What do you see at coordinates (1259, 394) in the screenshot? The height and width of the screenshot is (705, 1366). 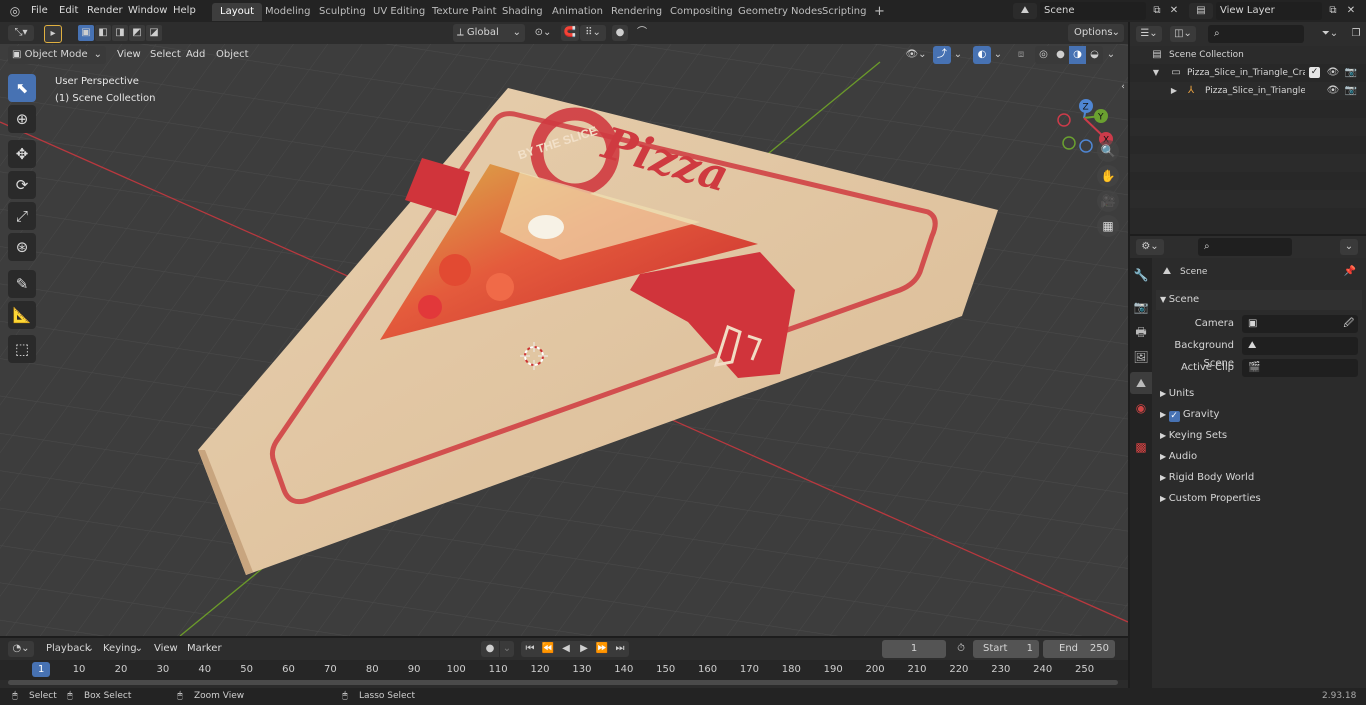 I see `units-panel-header: ▶ Units` at bounding box center [1259, 394].